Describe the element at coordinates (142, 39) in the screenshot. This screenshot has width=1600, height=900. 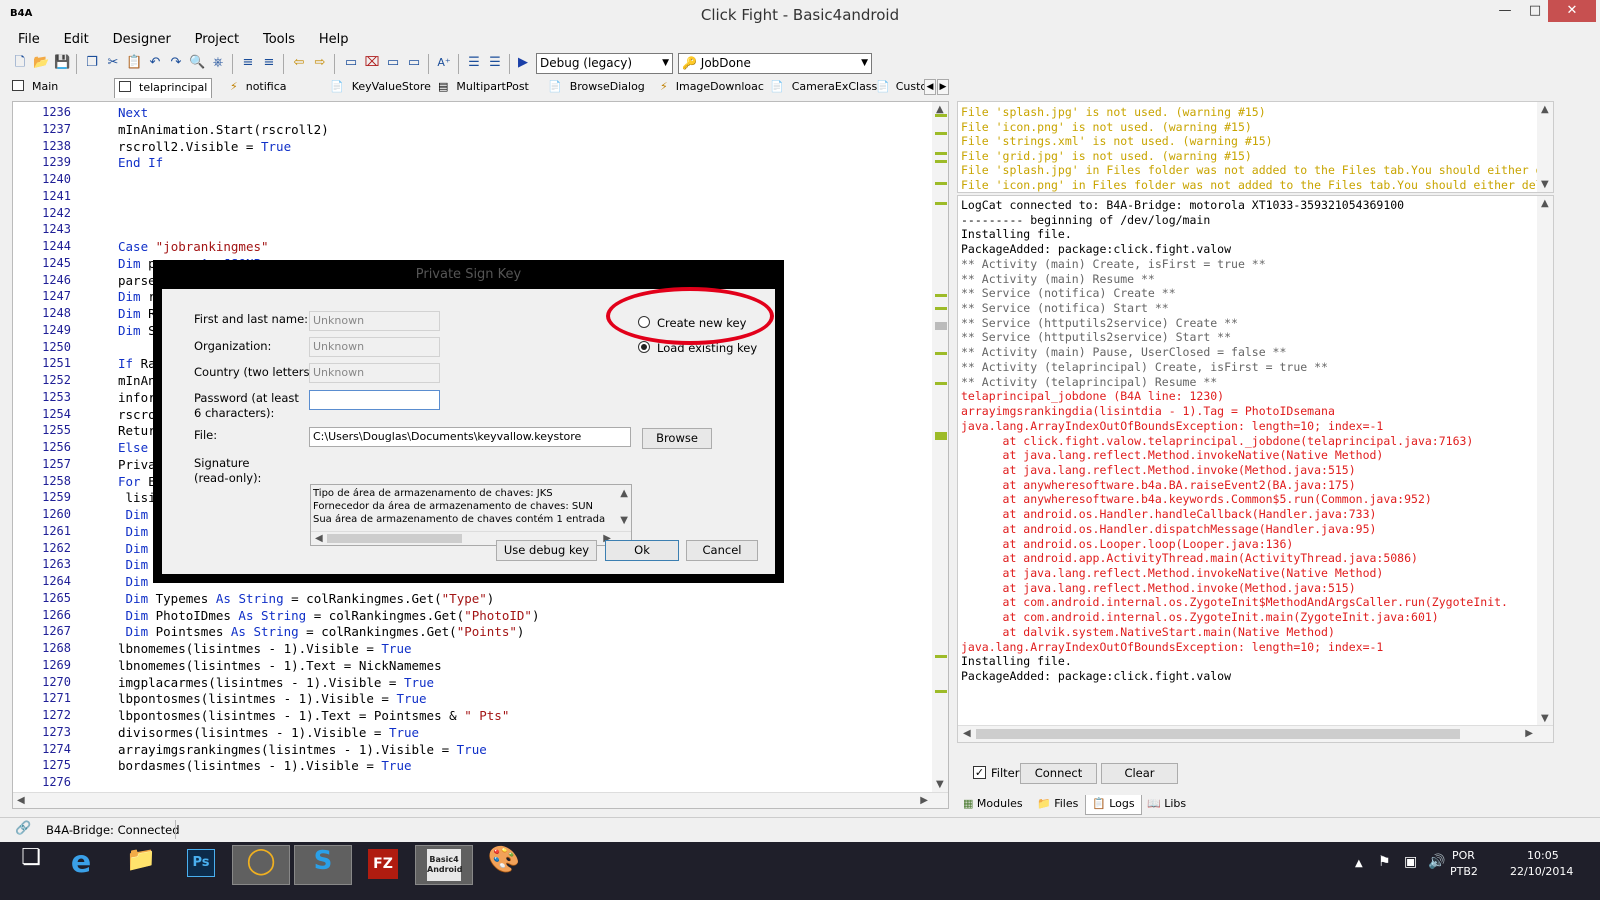
I see `menu-designer: Designer` at that location.